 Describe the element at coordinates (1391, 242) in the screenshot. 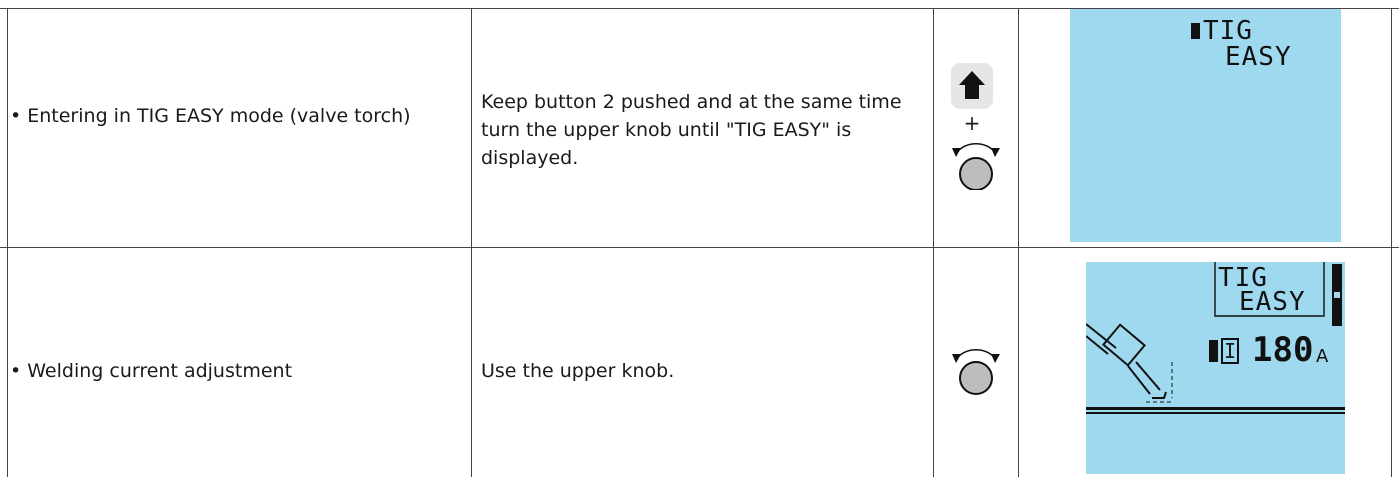

I see `col-border-right` at that location.